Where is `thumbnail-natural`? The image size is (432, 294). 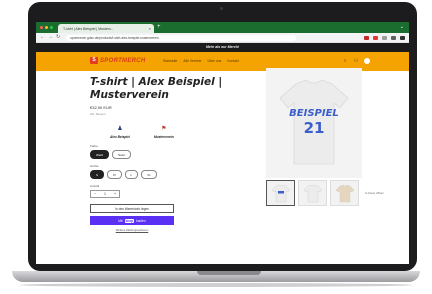 thumbnail-natural is located at coordinates (344, 193).